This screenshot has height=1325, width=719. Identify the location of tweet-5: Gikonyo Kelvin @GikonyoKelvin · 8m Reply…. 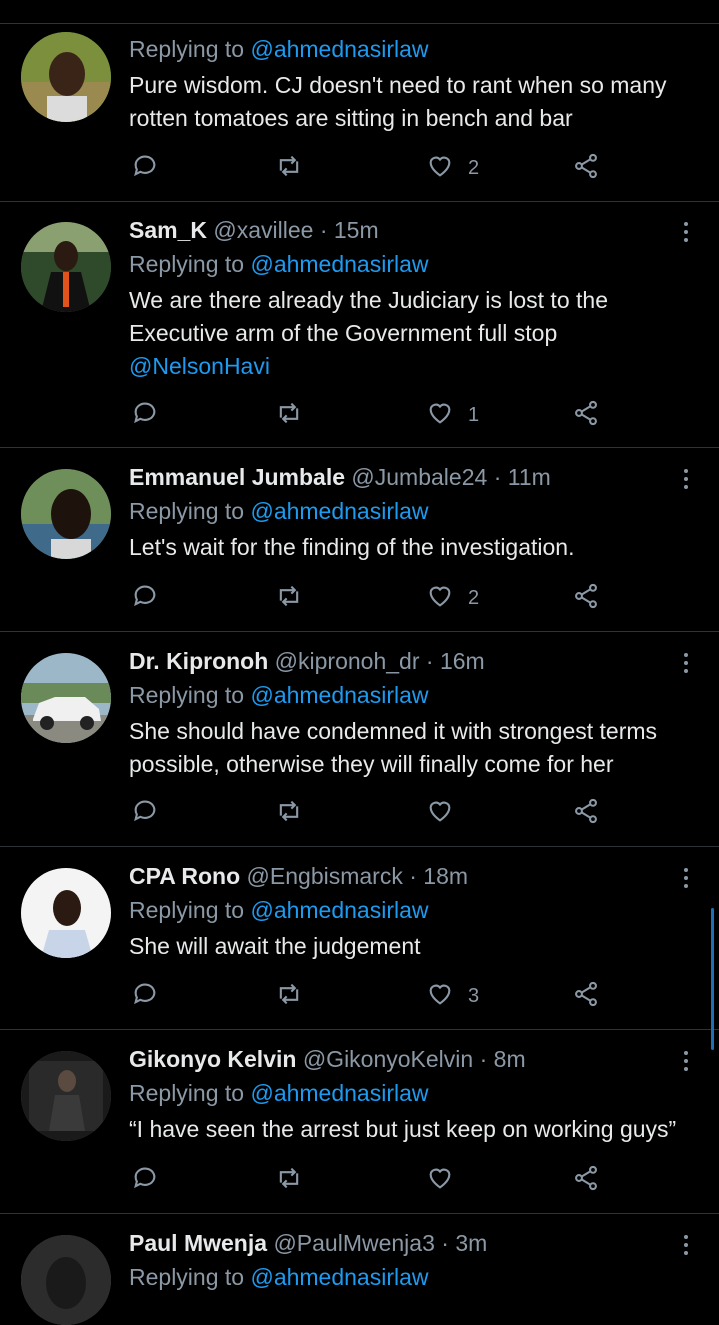
(359, 1122).